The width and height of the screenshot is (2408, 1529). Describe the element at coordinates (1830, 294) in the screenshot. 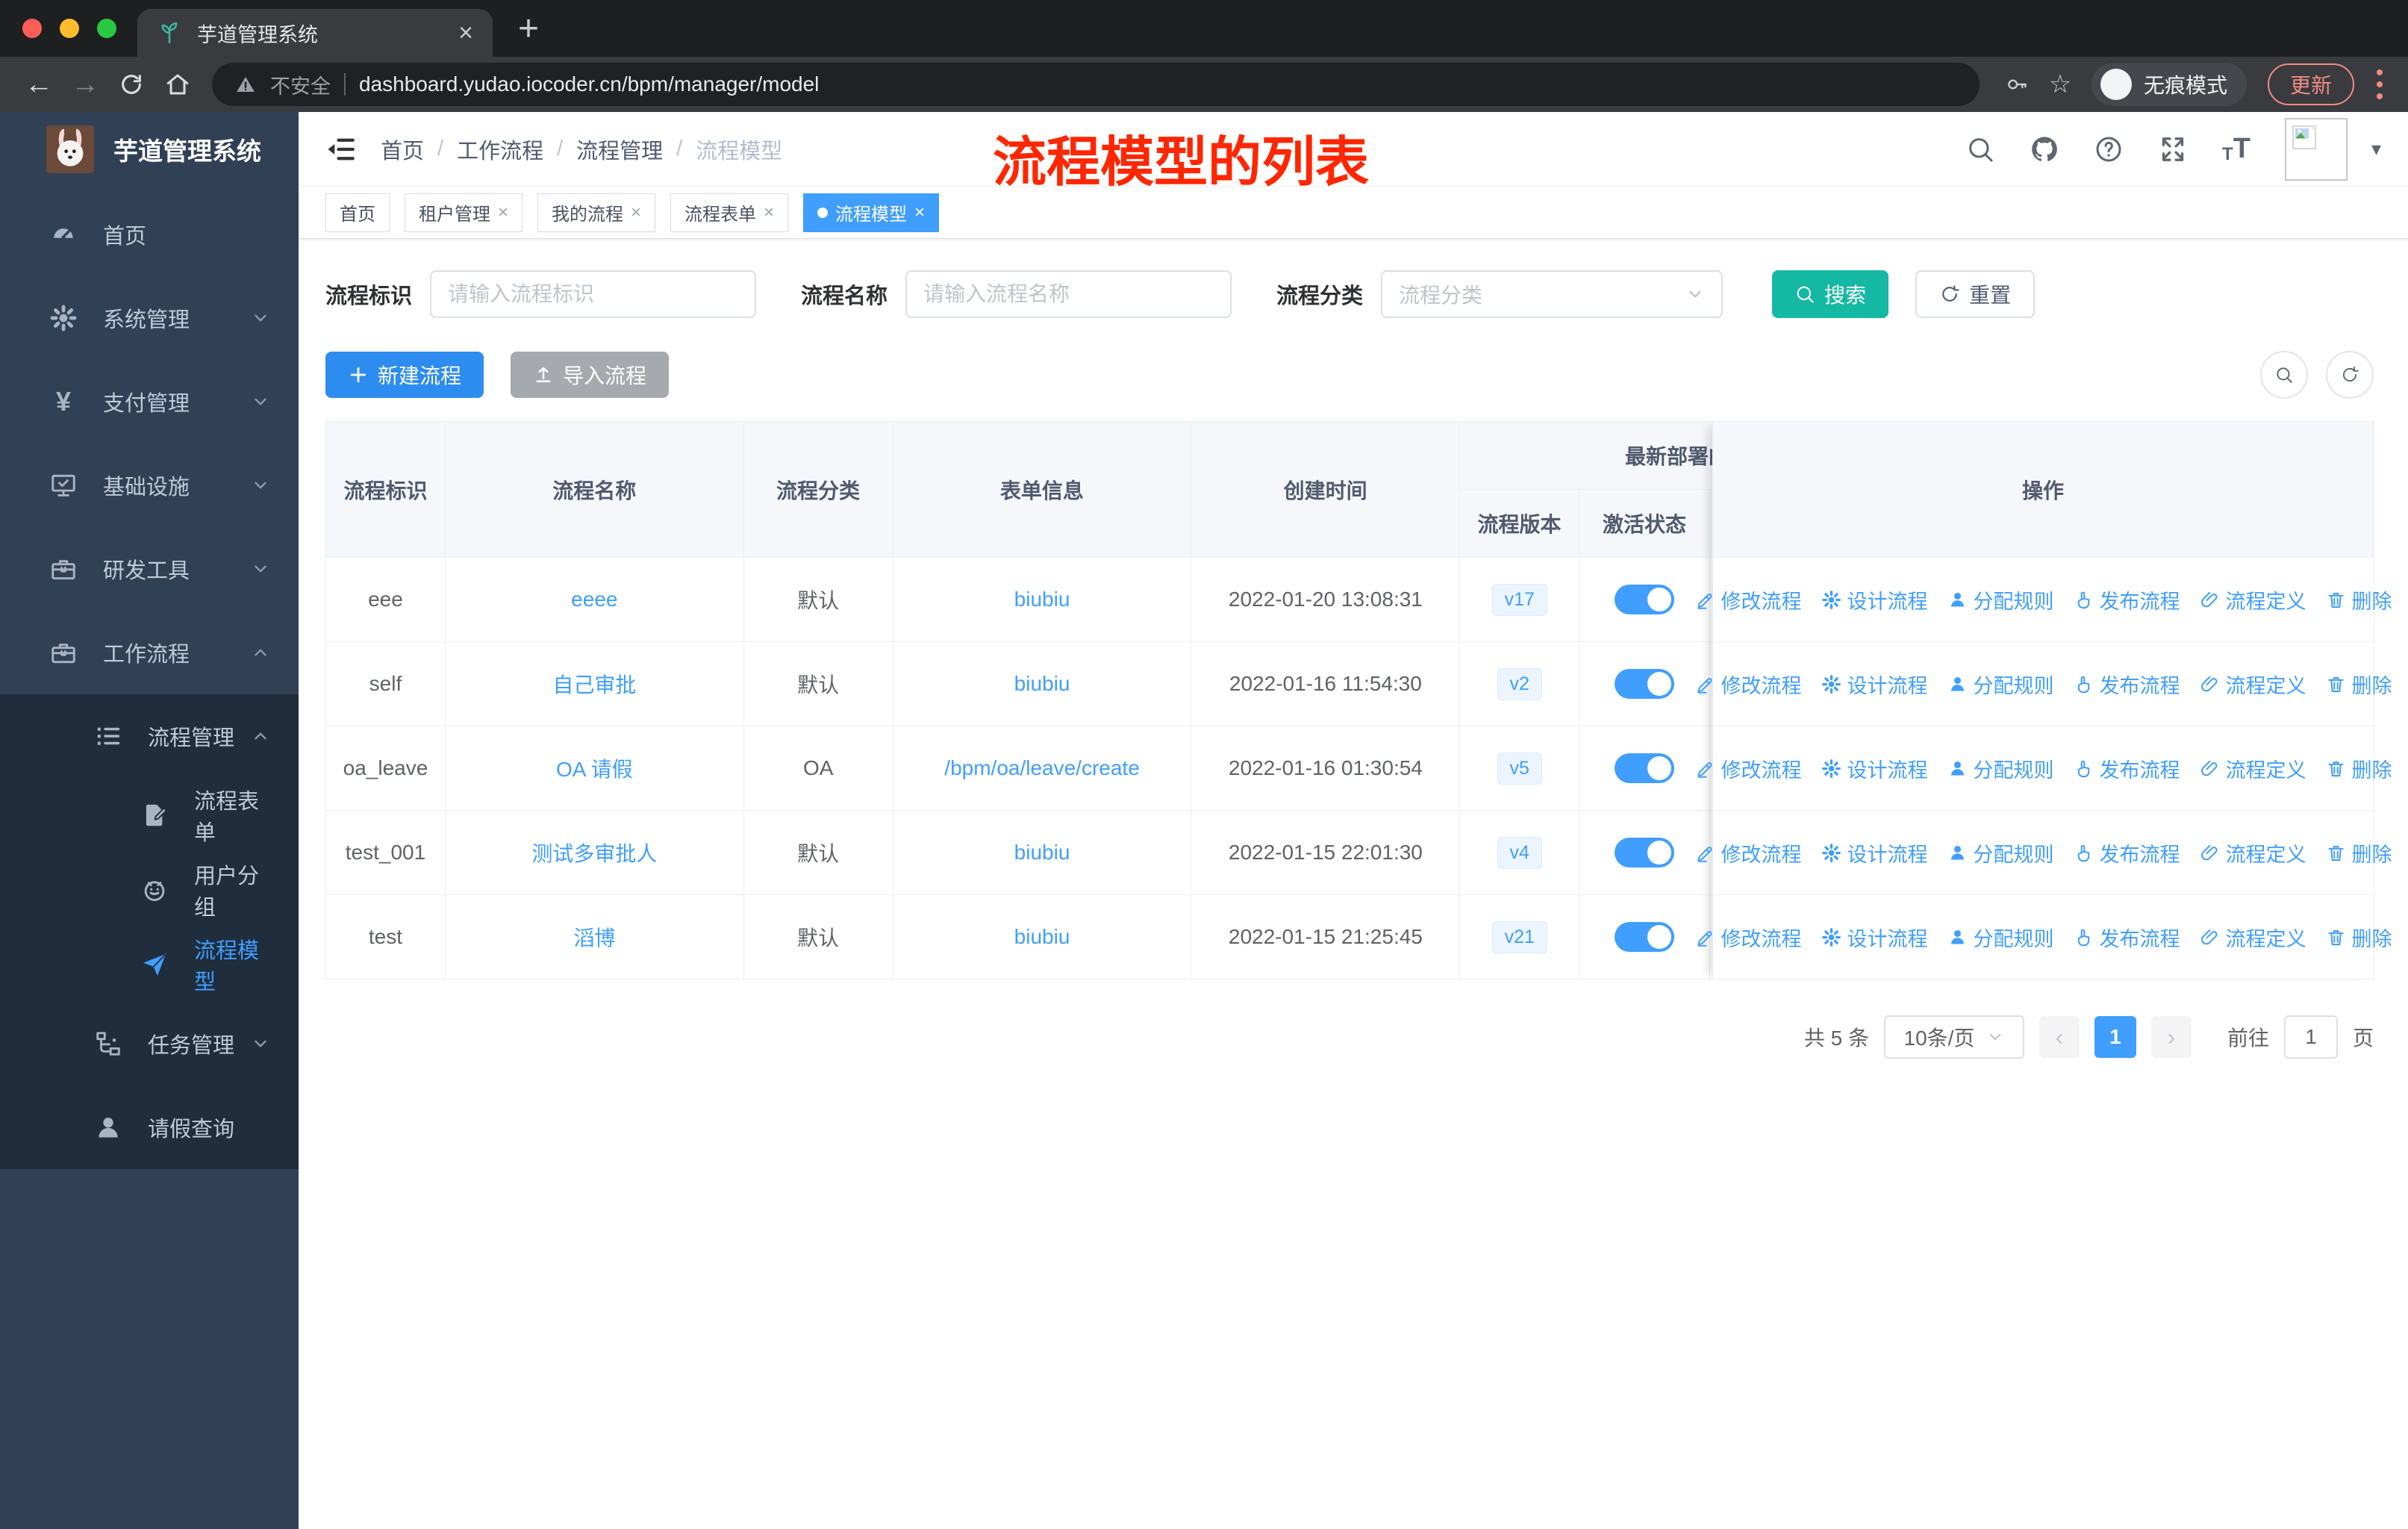

I see `search-button: 搜索` at that location.